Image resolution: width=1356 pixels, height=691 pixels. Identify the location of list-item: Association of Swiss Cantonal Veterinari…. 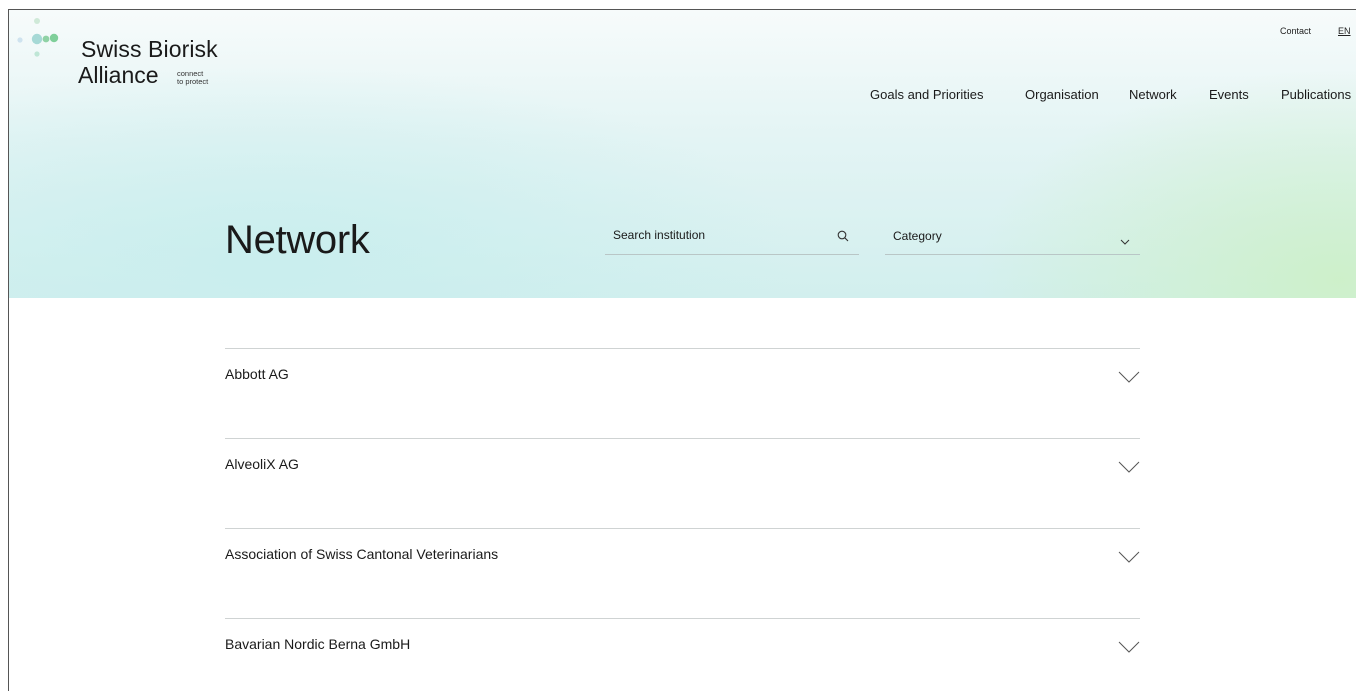
(682, 573).